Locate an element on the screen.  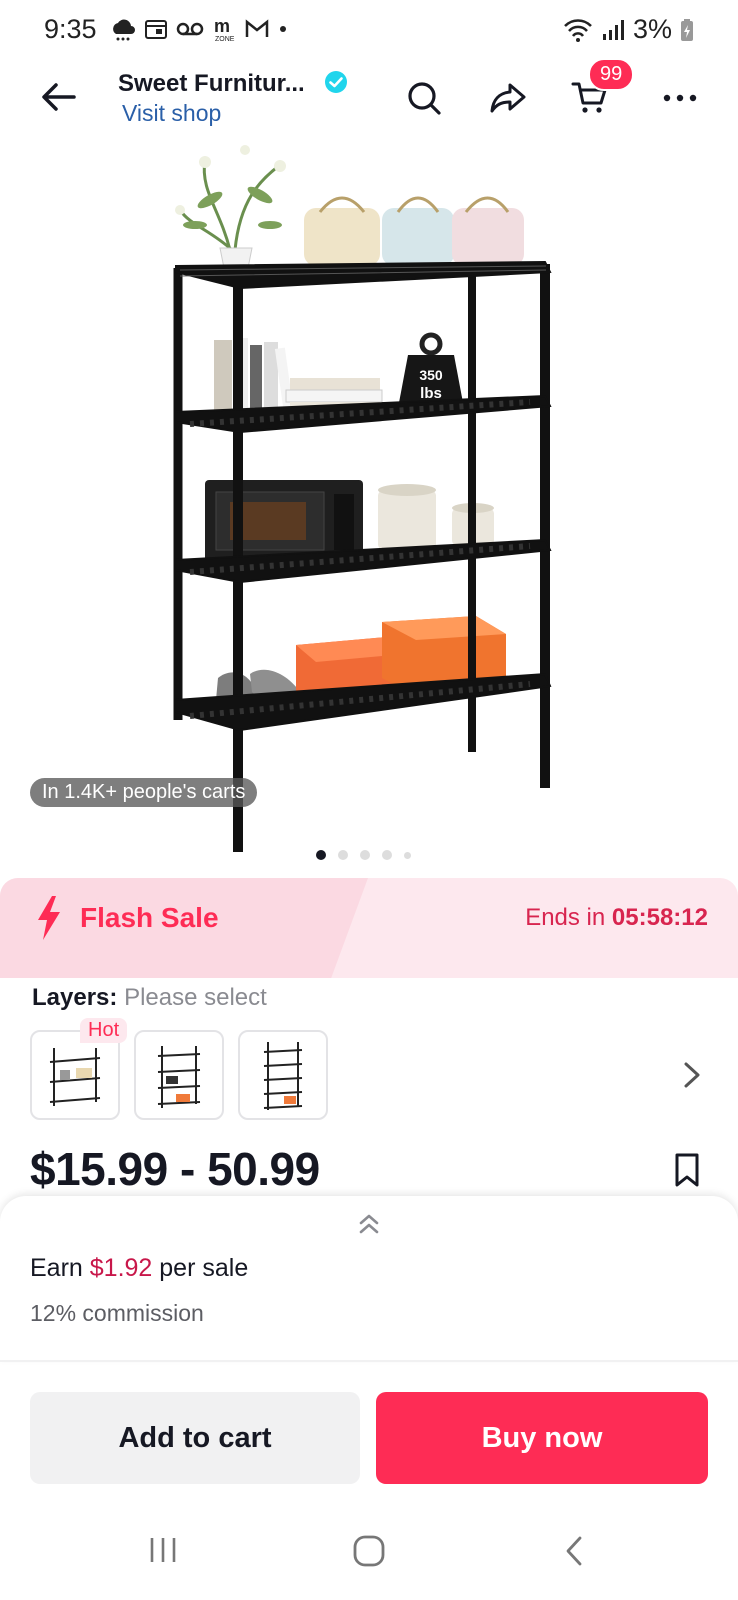
commission-rate: 12% commission is located at coordinates (117, 1313).